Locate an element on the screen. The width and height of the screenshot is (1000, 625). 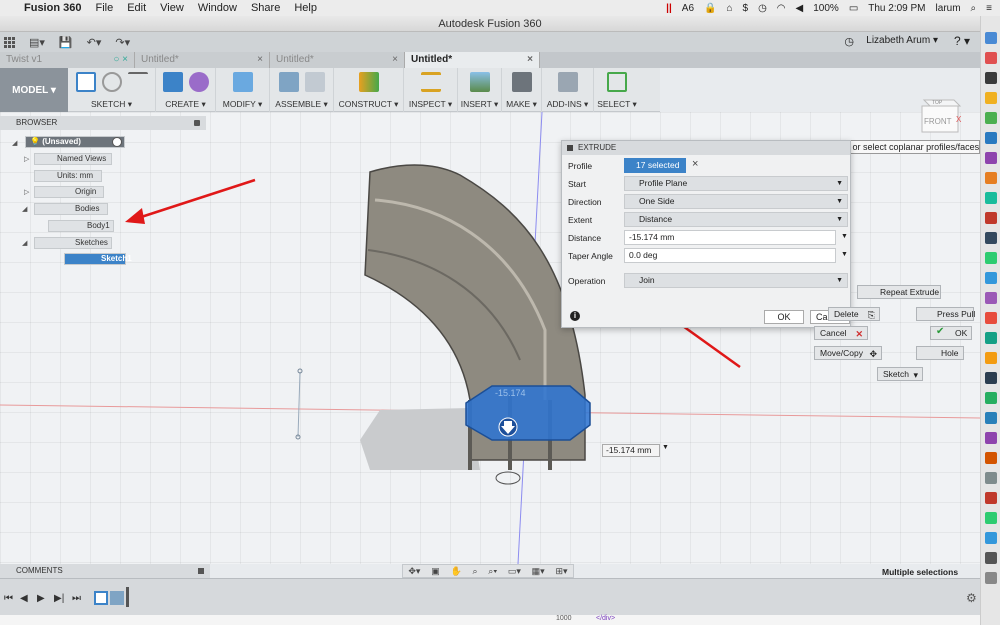
joint-icon is located at coordinates (288, 82).